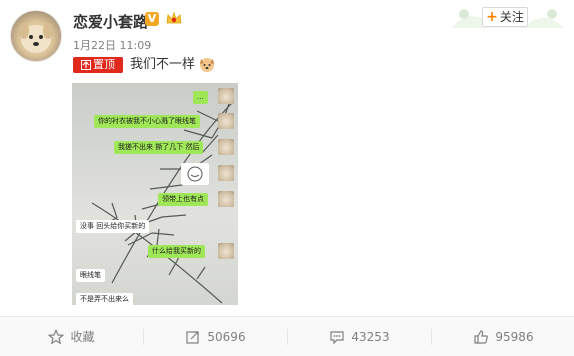 This screenshot has height=356, width=574. What do you see at coordinates (104, 64) in the screenshot?
I see `pinned-label: 置顶` at bounding box center [104, 64].